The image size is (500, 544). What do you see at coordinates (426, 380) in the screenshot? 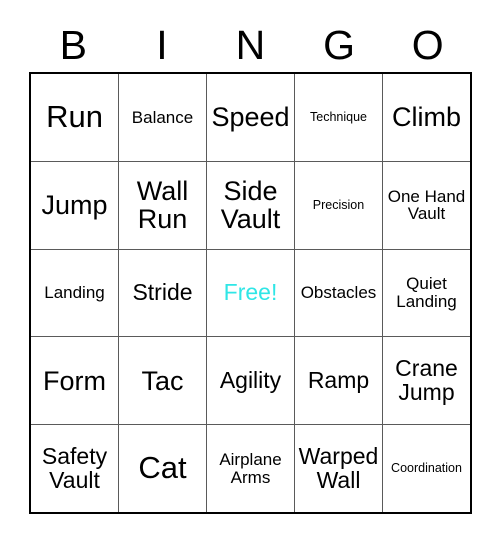
I see `bingo-cell: Crane Jump` at bounding box center [426, 380].